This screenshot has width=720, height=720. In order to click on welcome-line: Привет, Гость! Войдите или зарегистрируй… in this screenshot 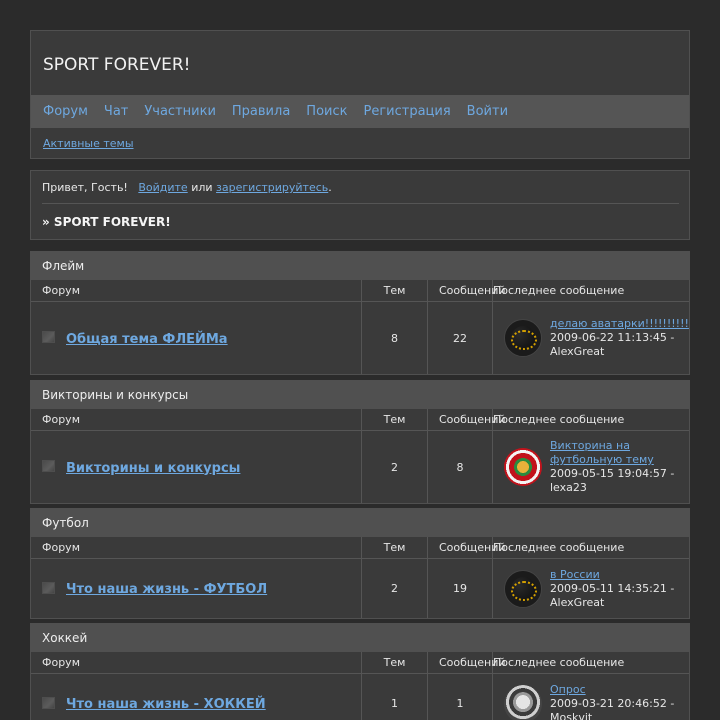, I will do `click(360, 187)`.